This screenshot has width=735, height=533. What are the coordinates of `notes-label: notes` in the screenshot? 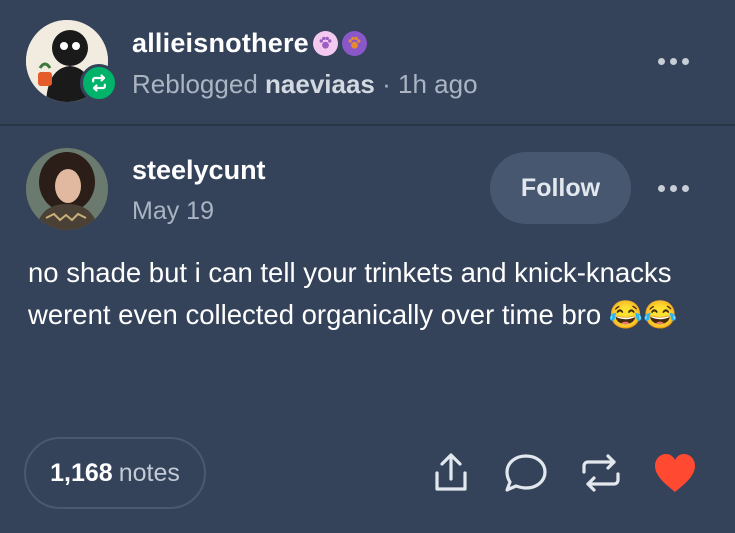 It's located at (149, 472).